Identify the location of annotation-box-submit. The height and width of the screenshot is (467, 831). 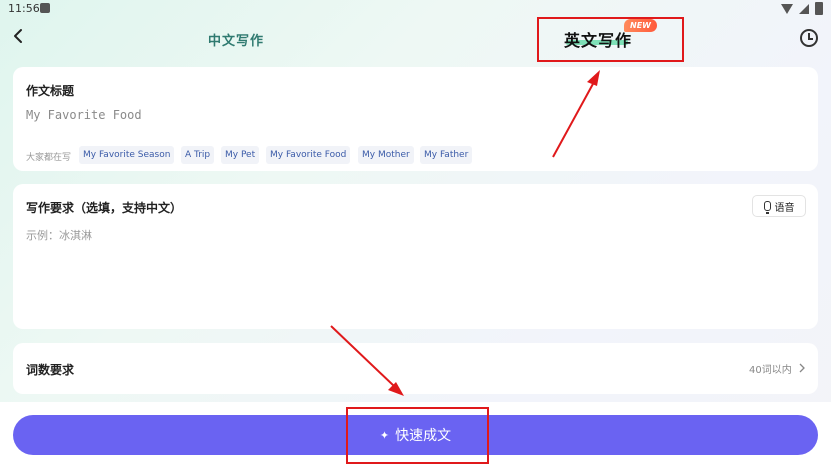
(417, 435).